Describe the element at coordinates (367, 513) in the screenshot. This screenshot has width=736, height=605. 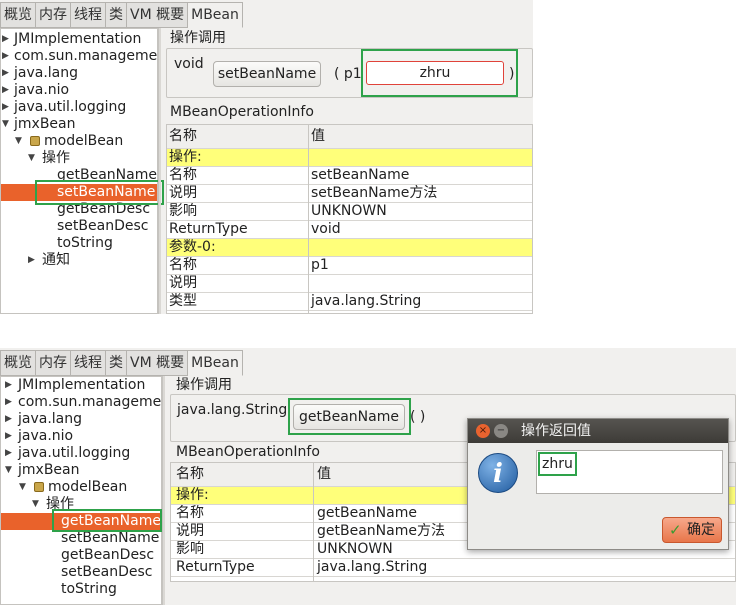
I see `cell-value: getBeanName` at that location.